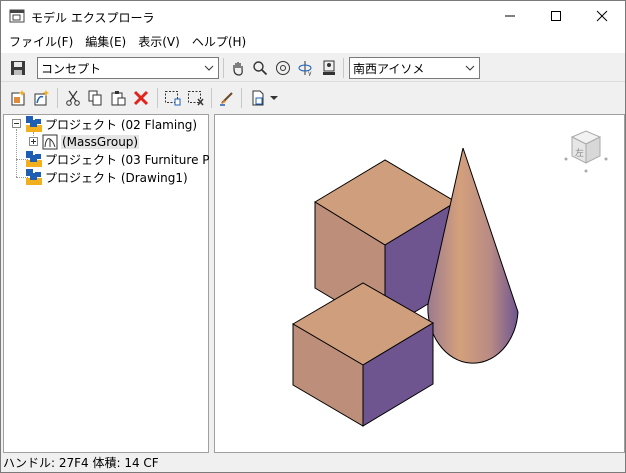 The image size is (626, 473). I want to click on tree-item-label: プロジェクト (02 Flaming), so click(121, 124).